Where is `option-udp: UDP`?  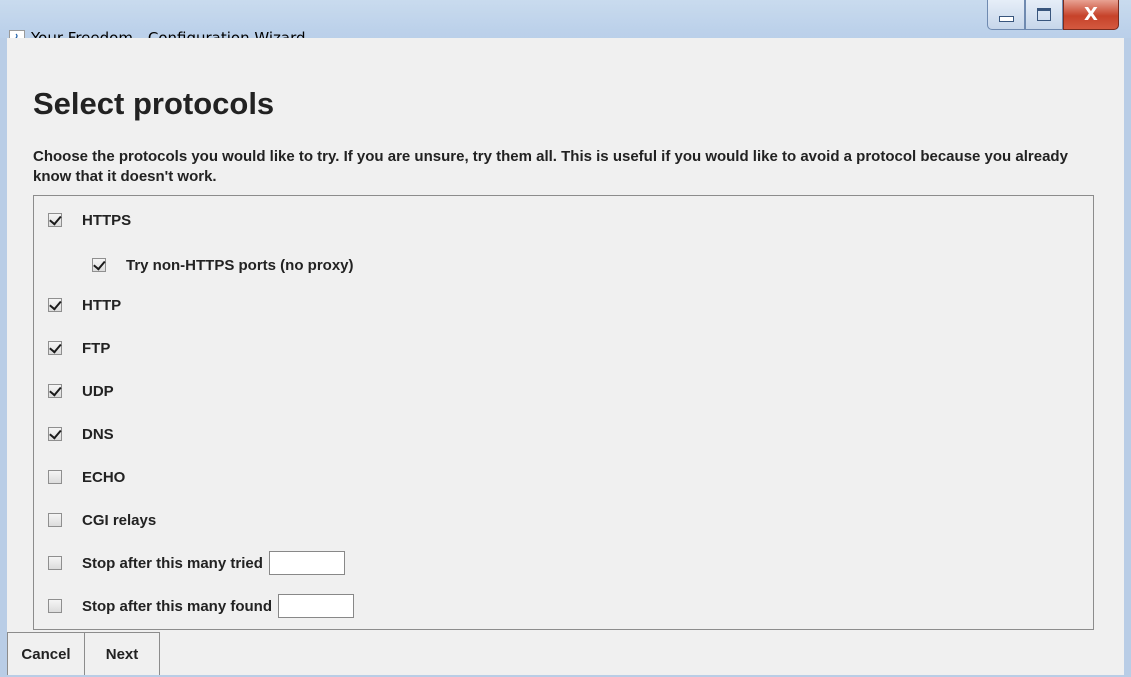 option-udp: UDP is located at coordinates (81, 391).